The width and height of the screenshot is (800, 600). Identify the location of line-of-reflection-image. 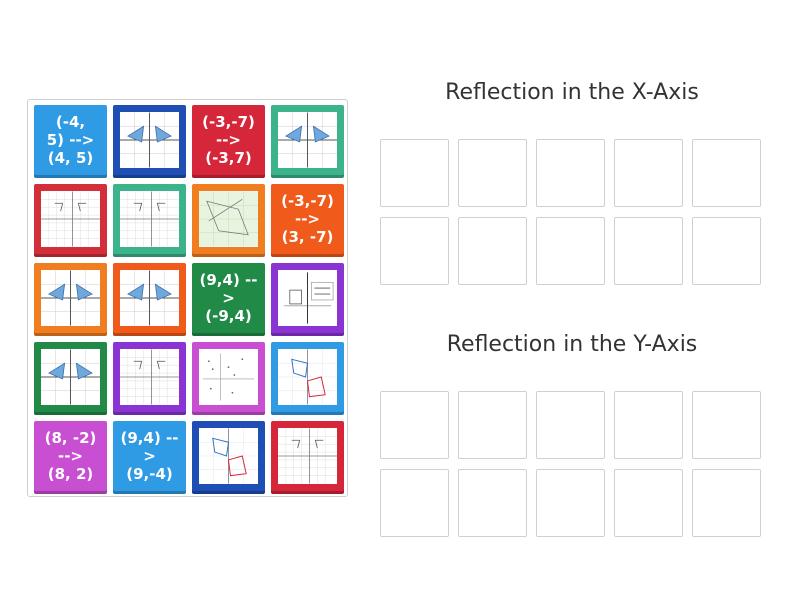
(307, 298).